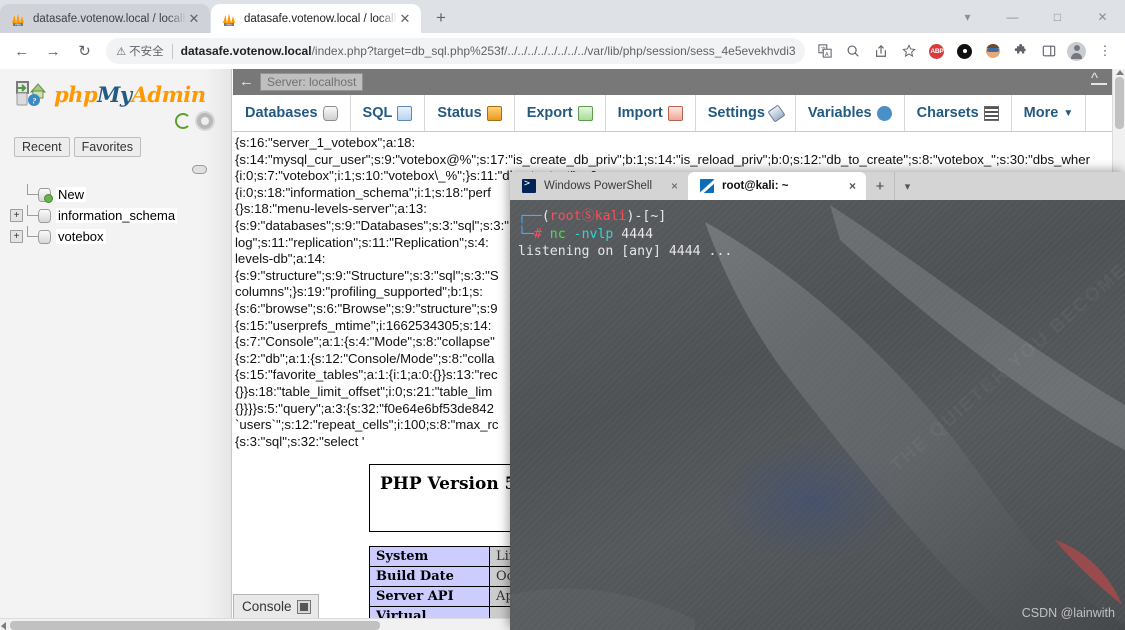  I want to click on tab-settings: Settings, so click(746, 113).